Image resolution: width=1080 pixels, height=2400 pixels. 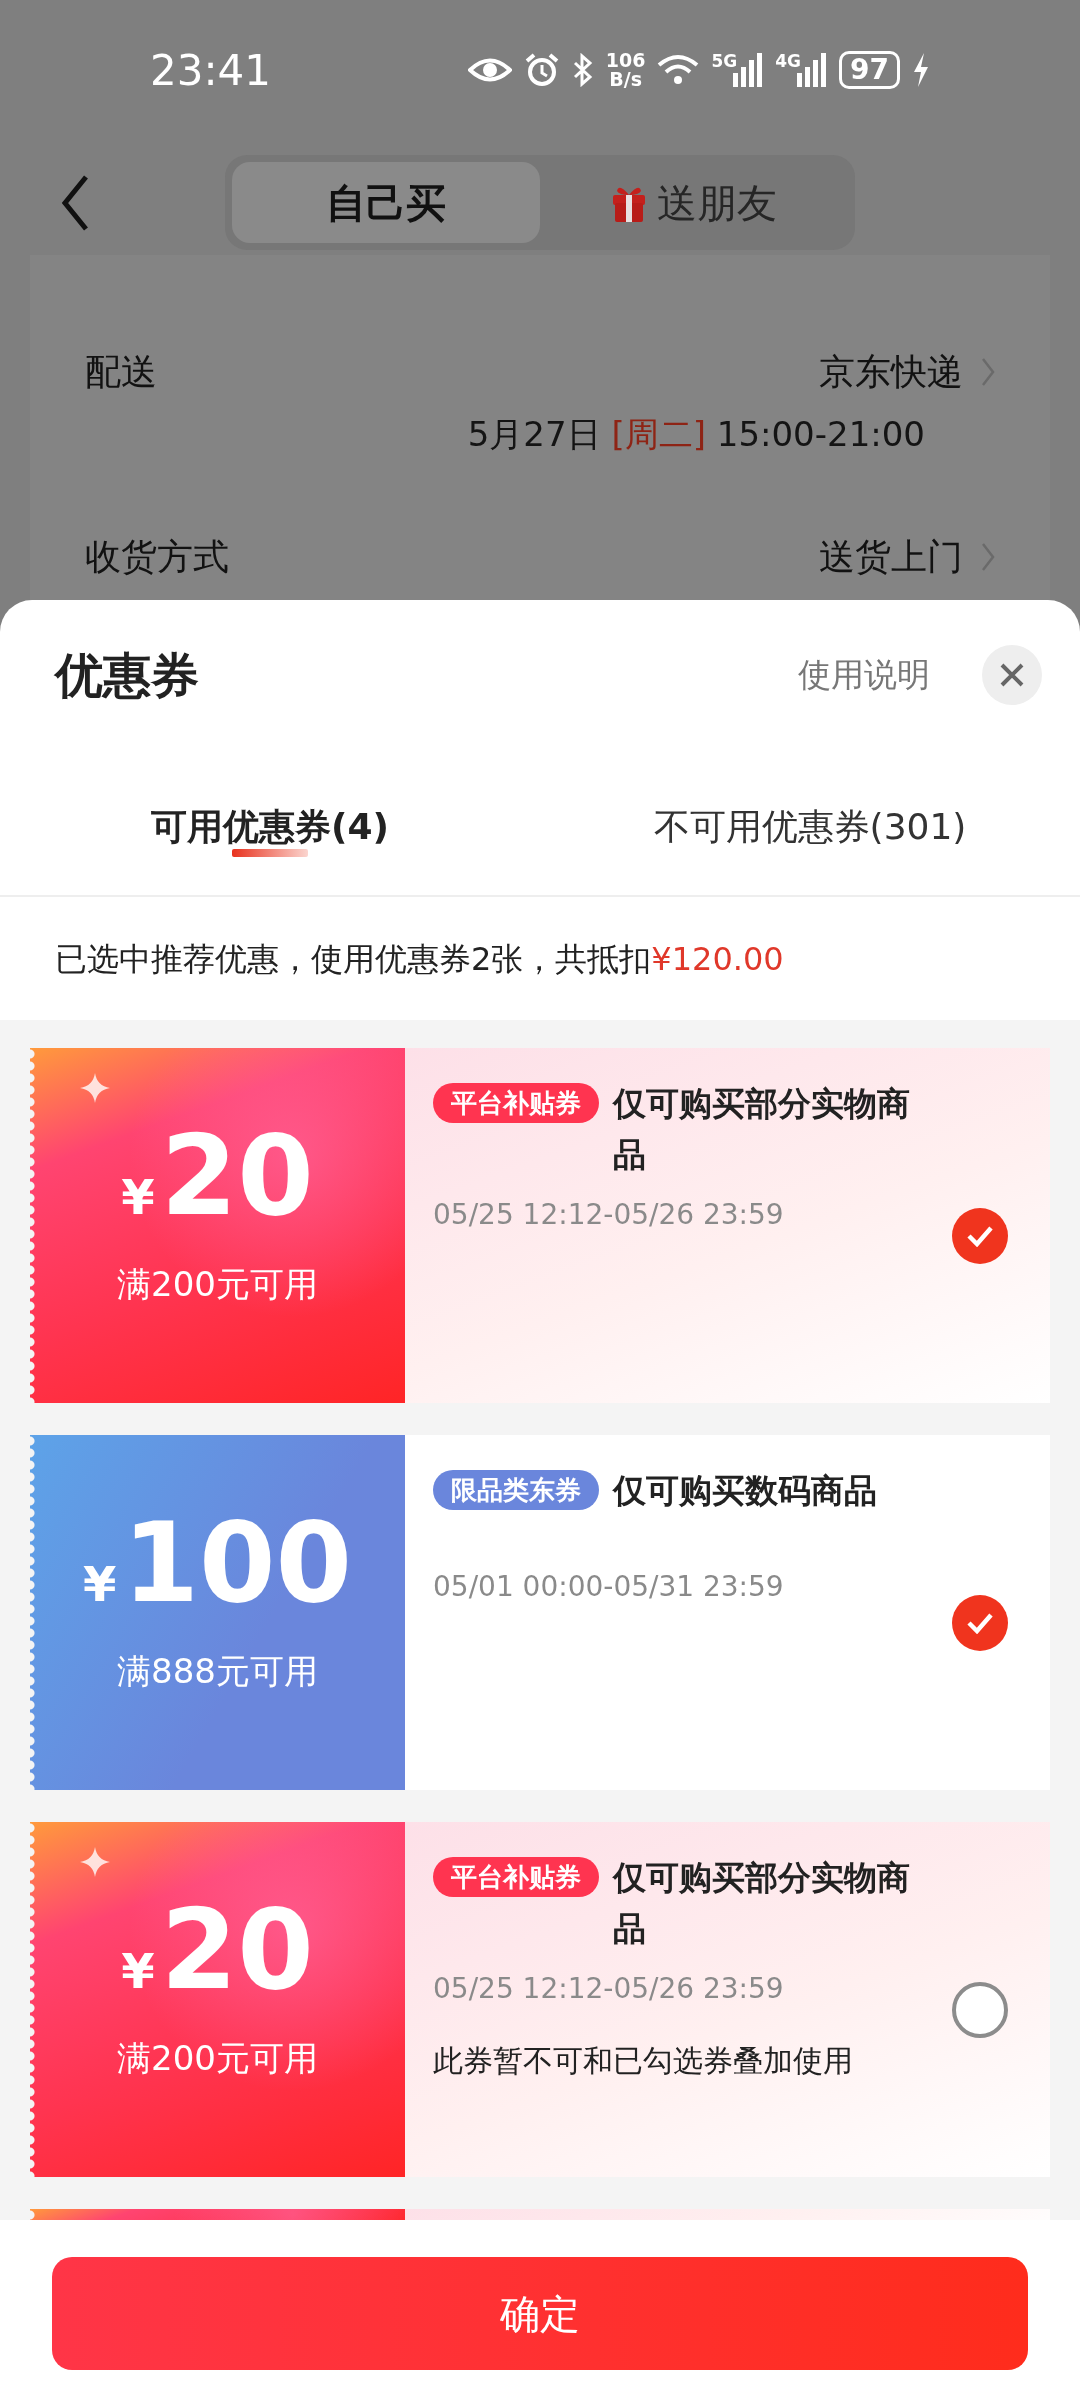 What do you see at coordinates (211, 70) in the screenshot?
I see `clock-time: 23:41` at bounding box center [211, 70].